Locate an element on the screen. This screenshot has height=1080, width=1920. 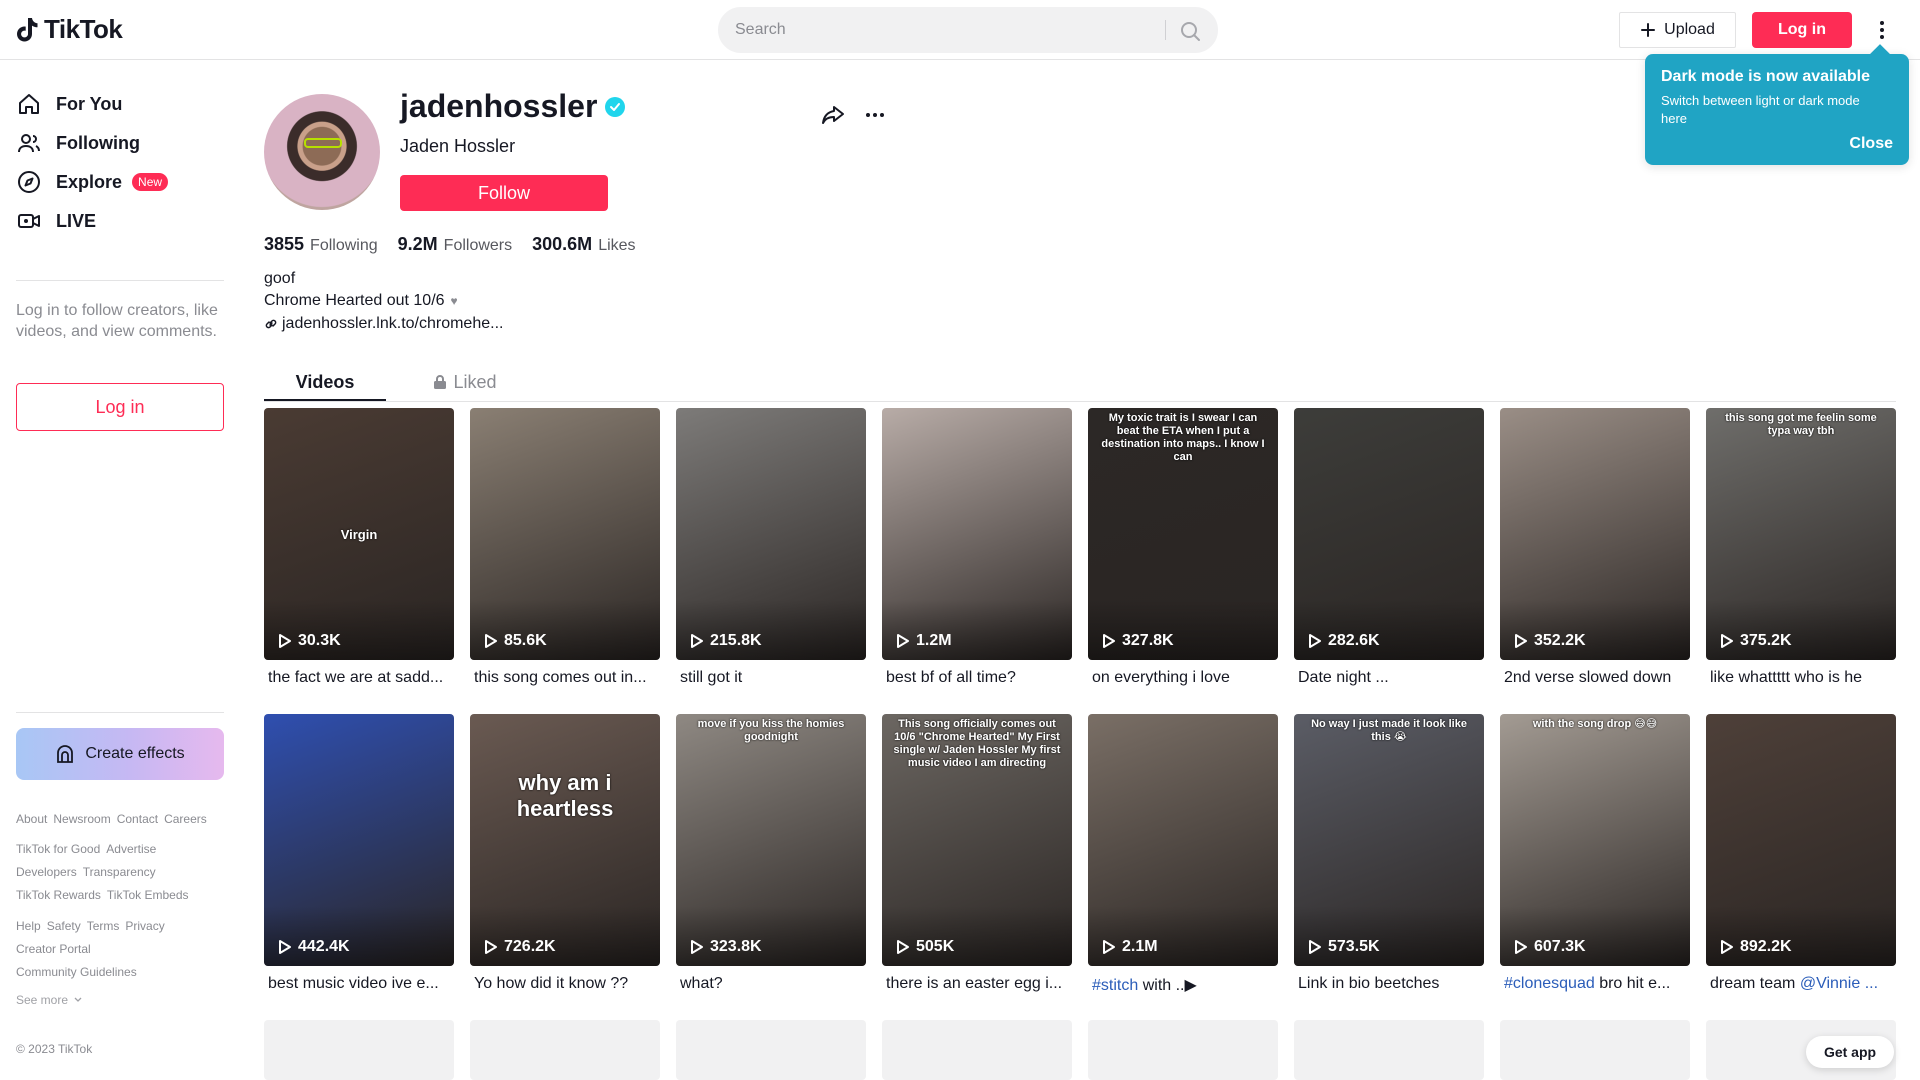
follow-button: Follow is located at coordinates (504, 193).